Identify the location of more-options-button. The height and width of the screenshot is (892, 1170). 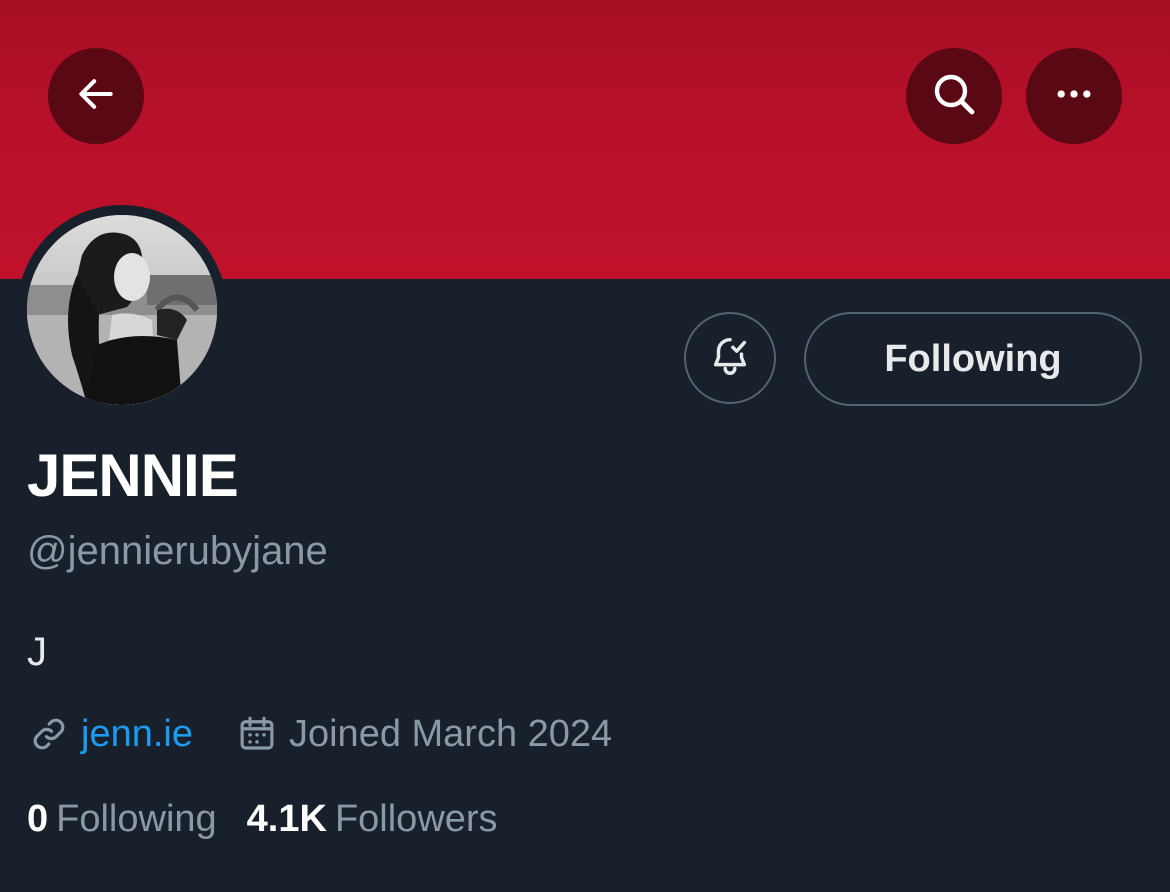
(1074, 96).